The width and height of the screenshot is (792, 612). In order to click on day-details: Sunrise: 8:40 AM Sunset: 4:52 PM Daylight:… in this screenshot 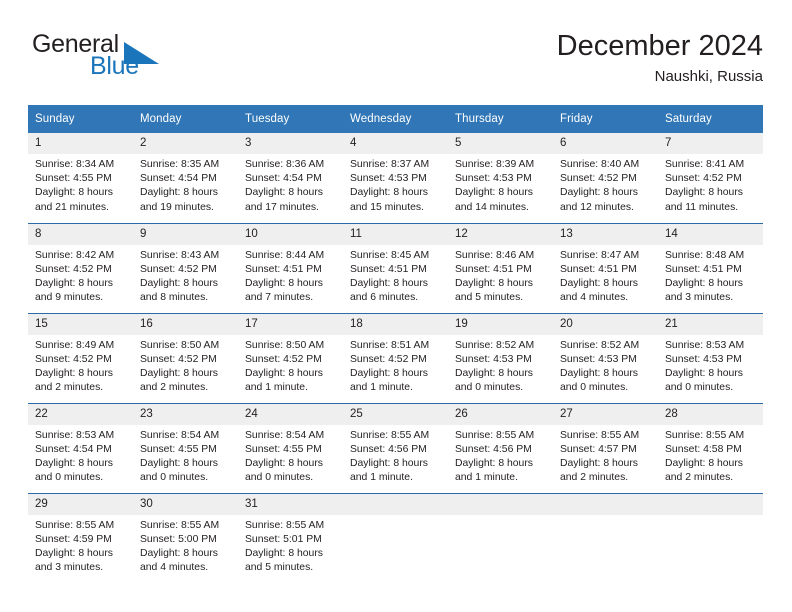, I will do `click(605, 184)`.